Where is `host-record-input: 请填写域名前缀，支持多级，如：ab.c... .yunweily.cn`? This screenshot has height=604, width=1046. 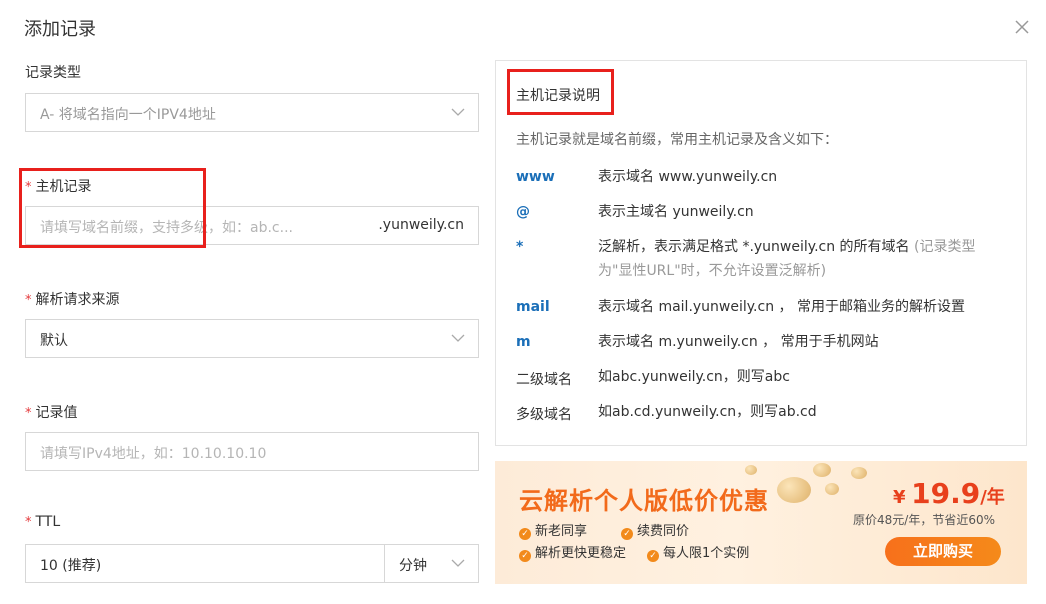 host-record-input: 请填写域名前缀，支持多级，如：ab.c... .yunweily.cn is located at coordinates (252, 225).